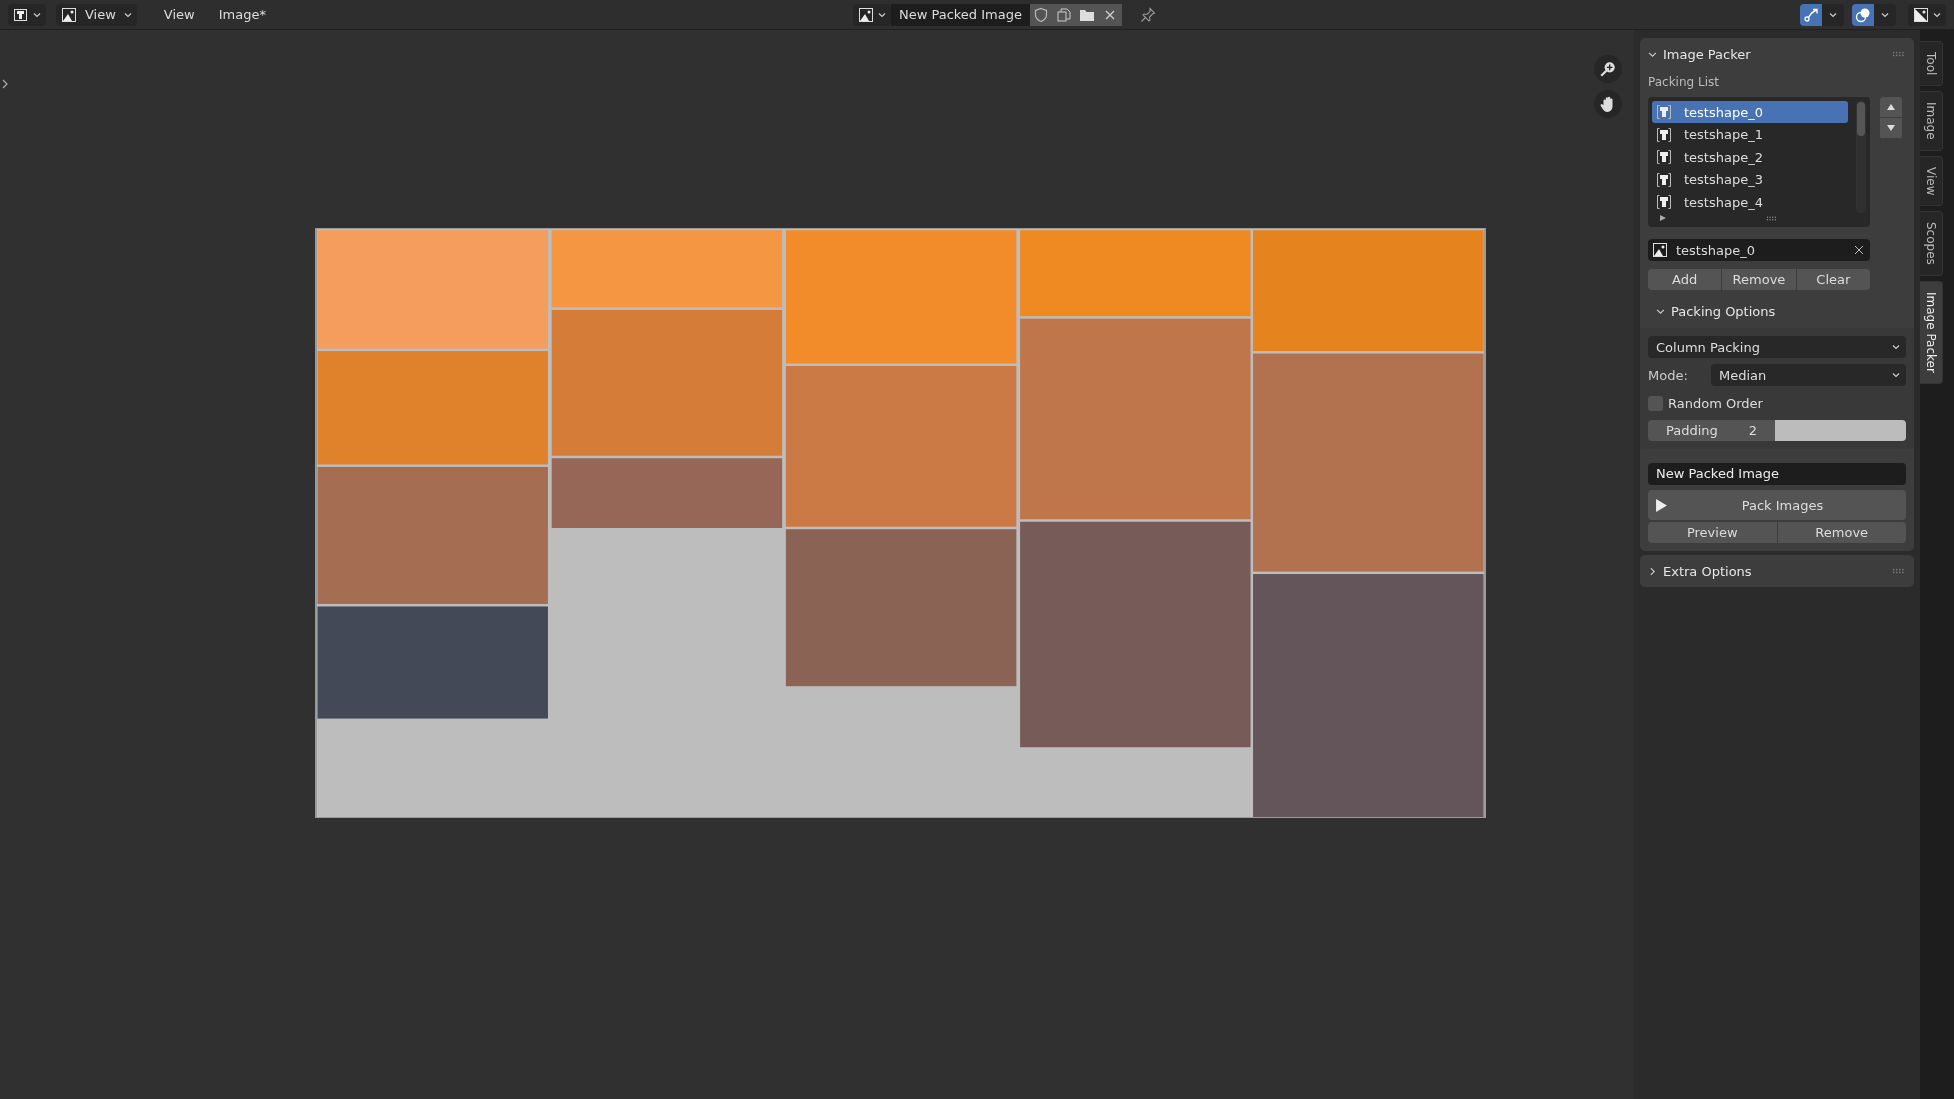 Image resolution: width=1954 pixels, height=1099 pixels. What do you see at coordinates (1723, 311) in the screenshot?
I see `subpanel-title: Packing Options` at bounding box center [1723, 311].